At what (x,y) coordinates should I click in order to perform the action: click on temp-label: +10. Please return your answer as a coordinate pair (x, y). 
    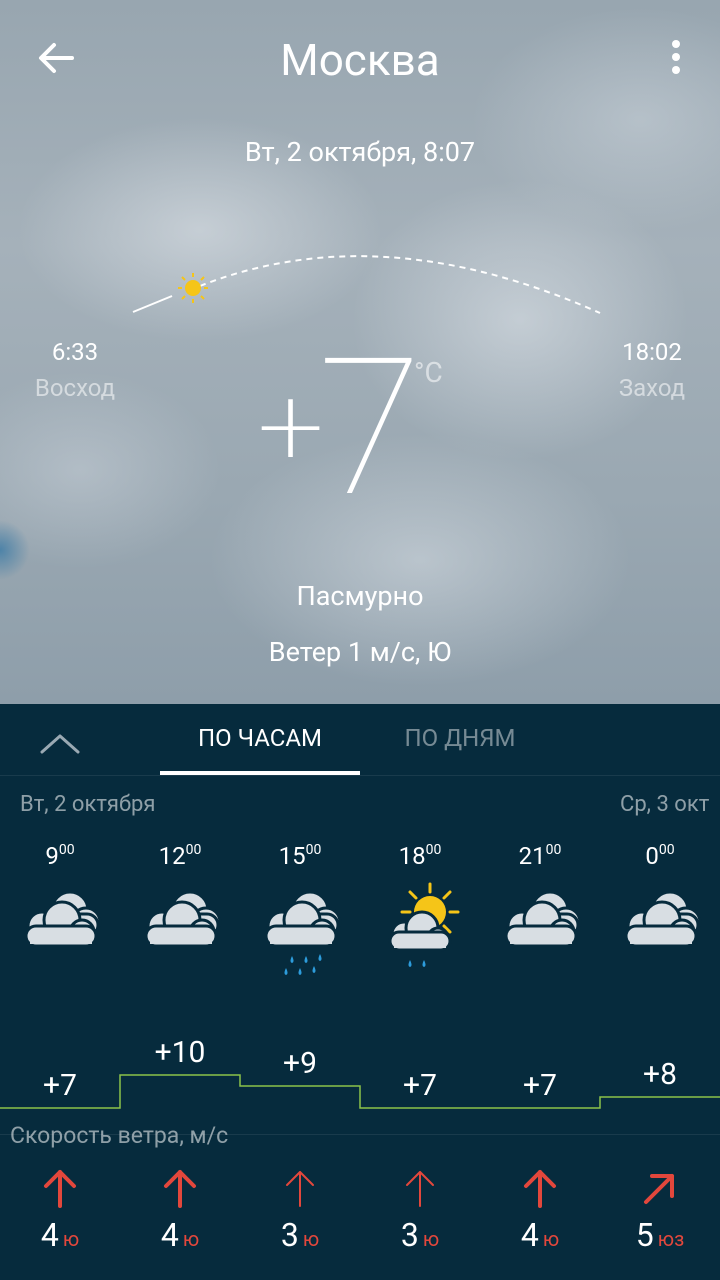
    Looking at the image, I should click on (180, 1052).